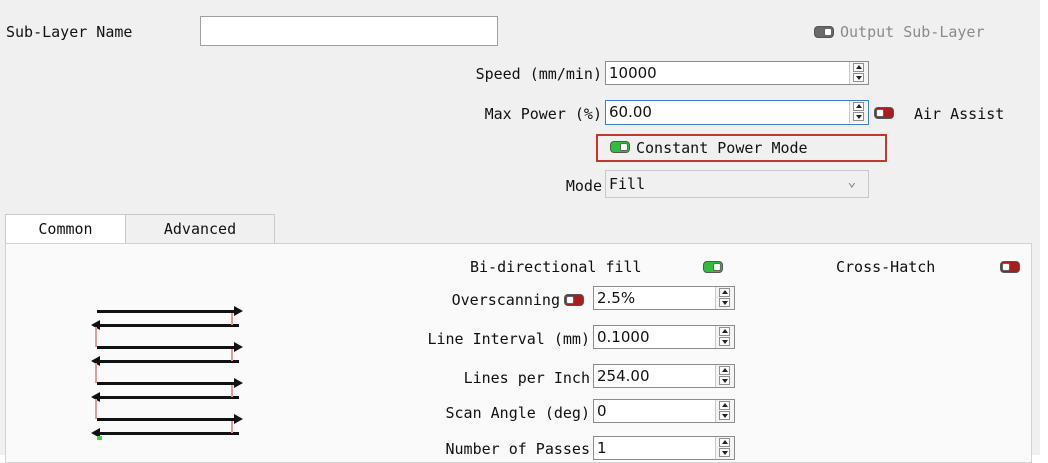 This screenshot has width=1048, height=463. I want to click on cross-hatch-toggle, so click(1010, 267).